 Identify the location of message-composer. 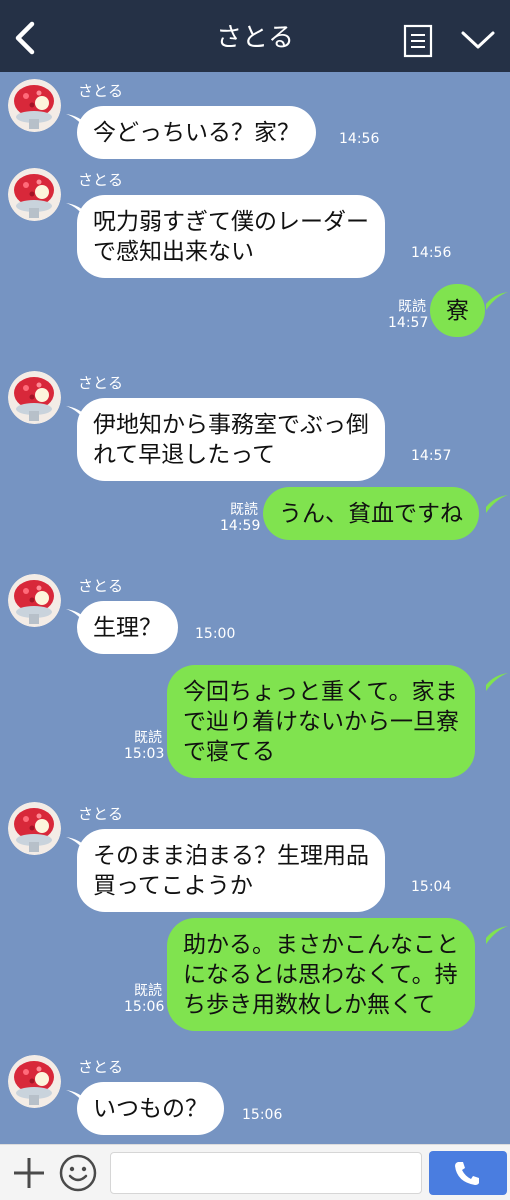
(255, 1172).